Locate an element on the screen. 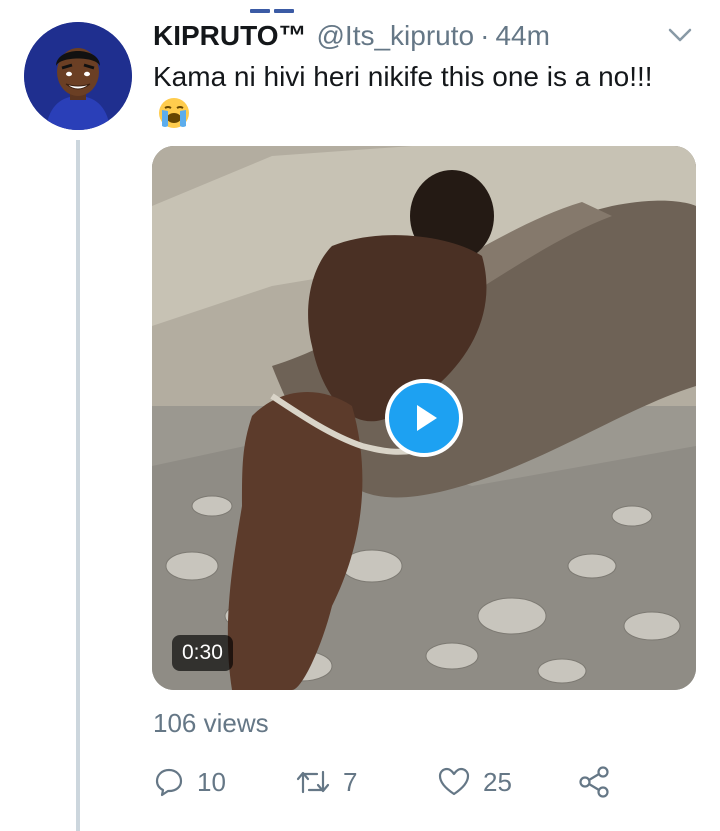  display-name: KIPRUTO™ is located at coordinates (230, 36).